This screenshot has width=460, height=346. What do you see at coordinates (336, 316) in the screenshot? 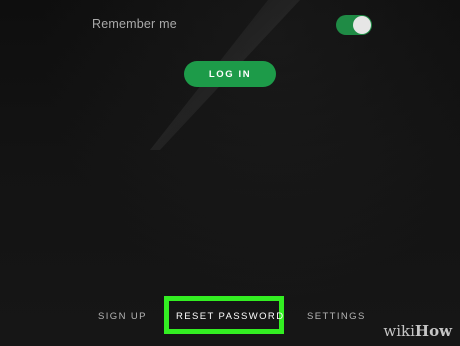
I see `settings-link: SETTINGS` at bounding box center [336, 316].